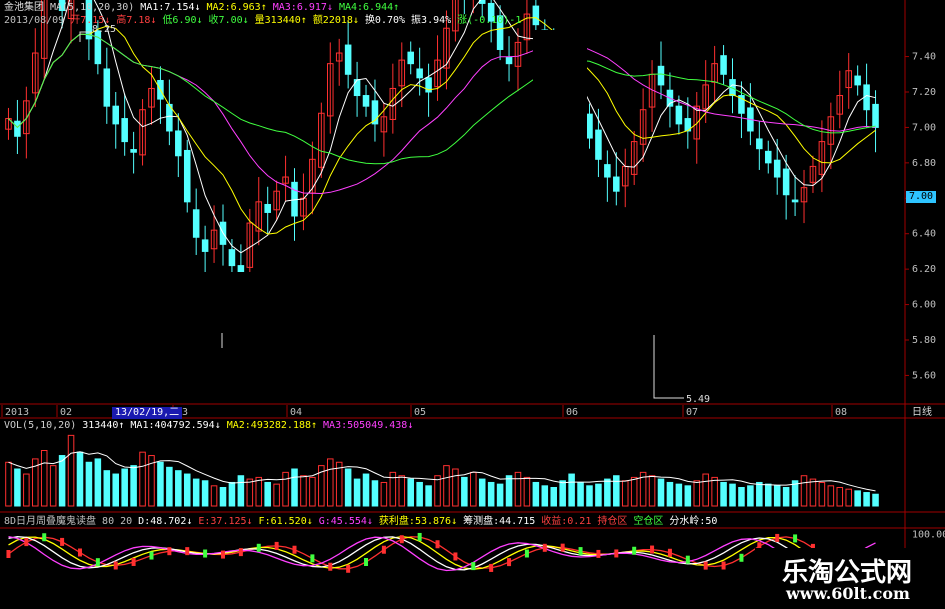 The height and width of the screenshot is (609, 945). I want to click on vol-value-0: VOL(5,10,20), so click(40, 425).